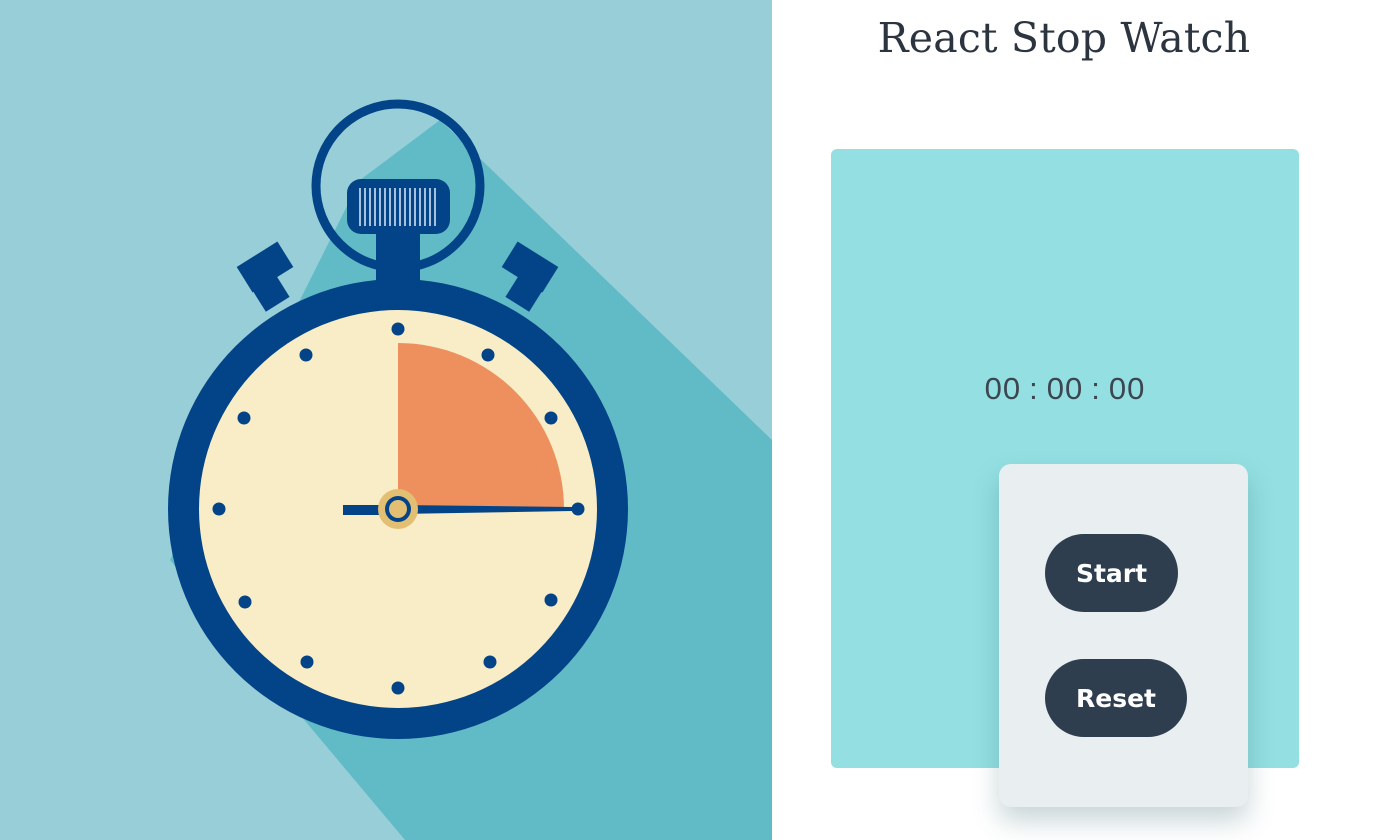  Describe the element at coordinates (398, 509) in the screenshot. I see `hub-inner` at that location.